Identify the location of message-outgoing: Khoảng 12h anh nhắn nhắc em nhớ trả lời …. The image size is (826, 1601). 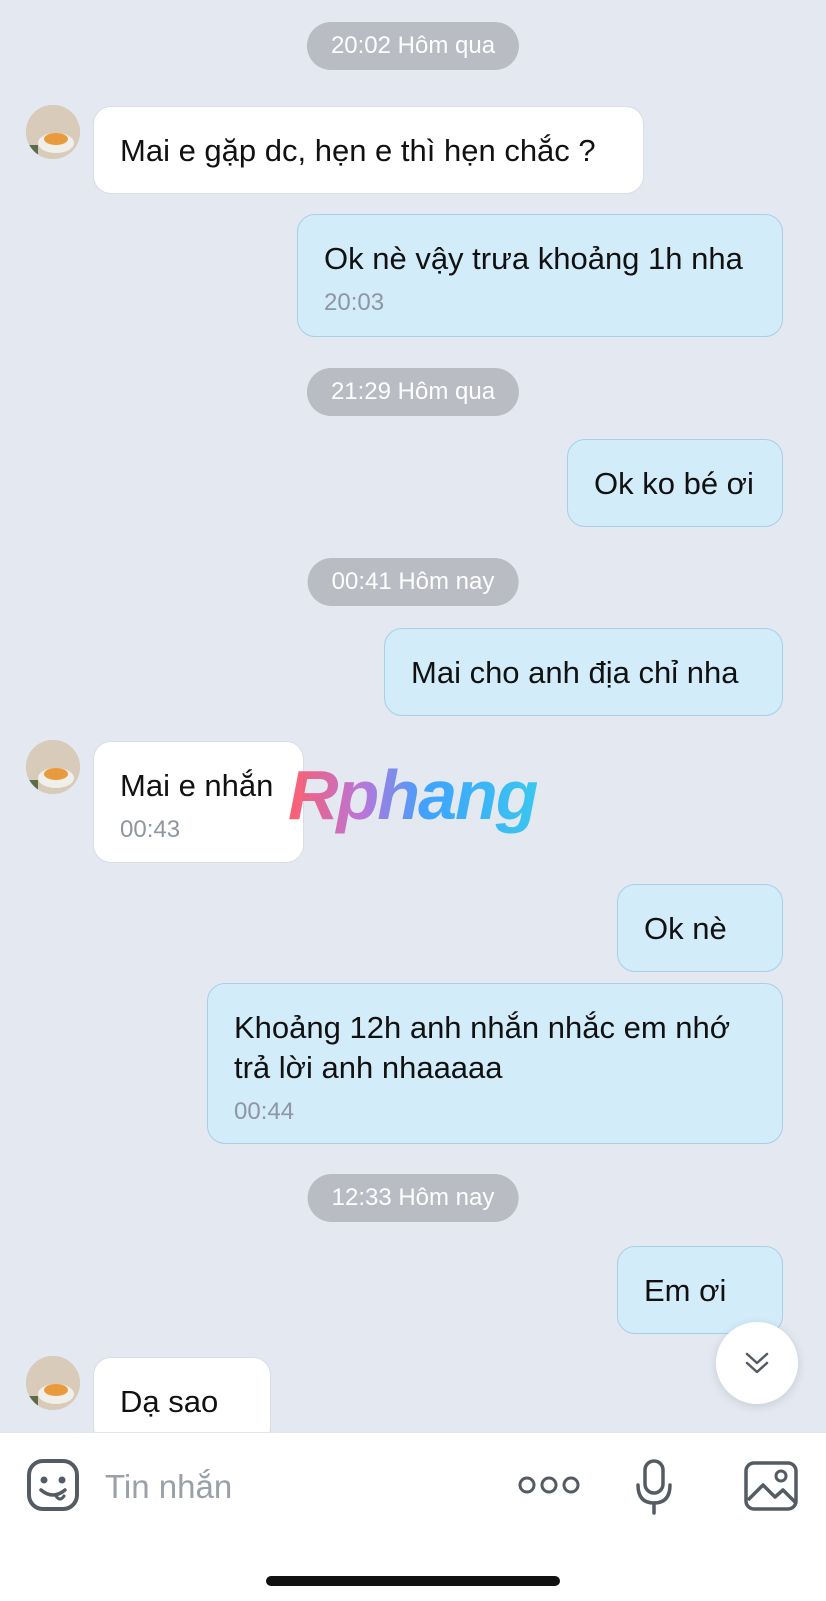
(495, 1063).